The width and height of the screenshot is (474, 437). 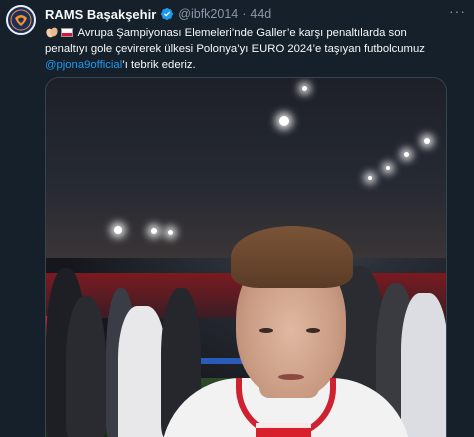 I want to click on poland-flag-icon, so click(x=67, y=32).